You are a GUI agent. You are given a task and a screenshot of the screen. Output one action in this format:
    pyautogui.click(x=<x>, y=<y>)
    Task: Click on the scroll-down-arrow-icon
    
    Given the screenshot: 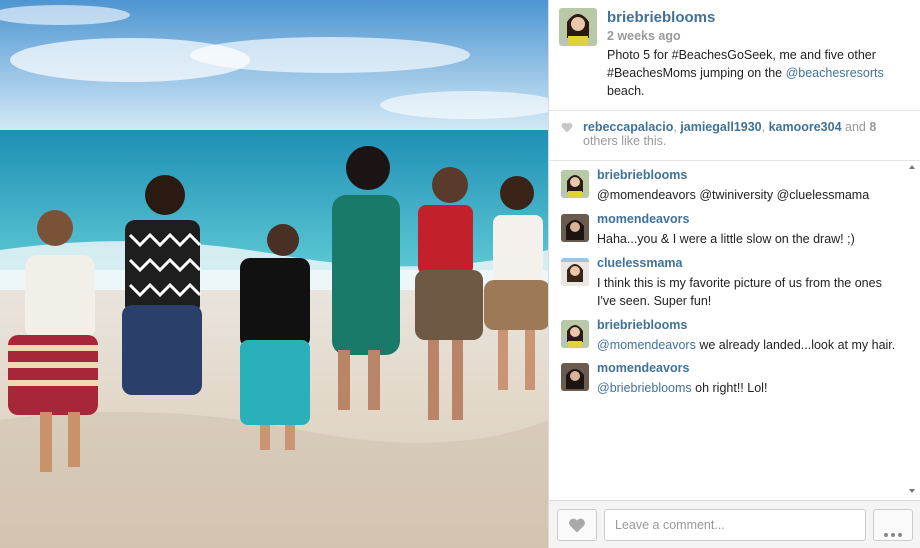 What is the action you would take?
    pyautogui.click(x=912, y=491)
    